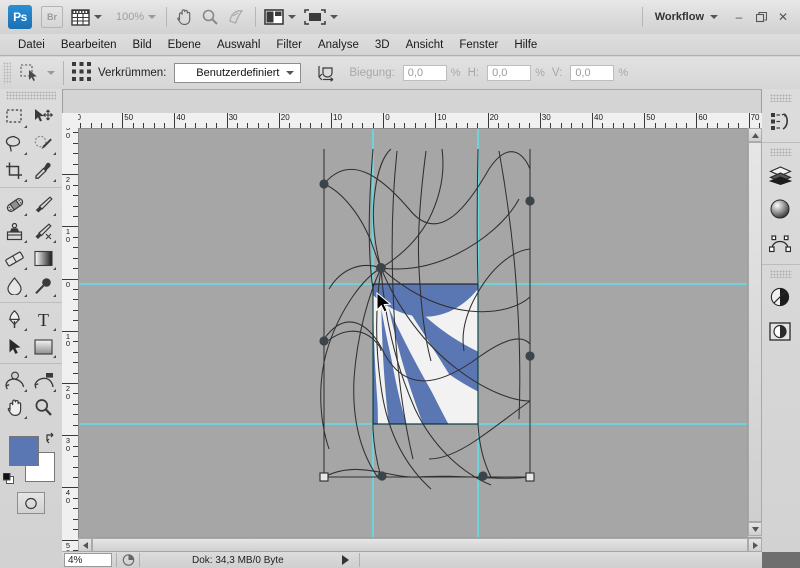 The image size is (800, 568). What do you see at coordinates (780, 297) in the screenshot?
I see `masks-panel-icon` at bounding box center [780, 297].